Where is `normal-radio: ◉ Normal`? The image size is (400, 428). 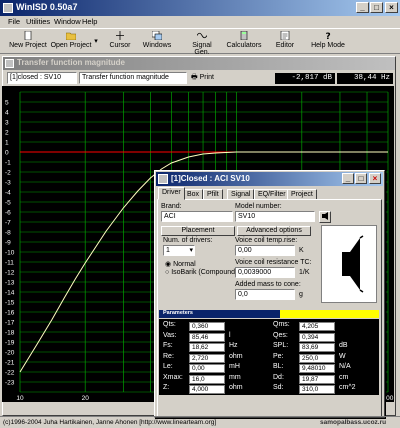
normal-radio: ◉ Normal is located at coordinates (180, 264).